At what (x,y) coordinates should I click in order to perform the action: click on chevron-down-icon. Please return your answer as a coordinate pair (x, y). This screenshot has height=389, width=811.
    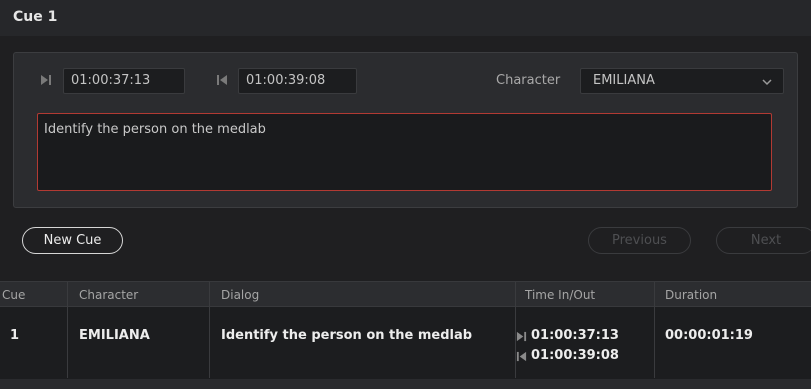
    Looking at the image, I should click on (767, 82).